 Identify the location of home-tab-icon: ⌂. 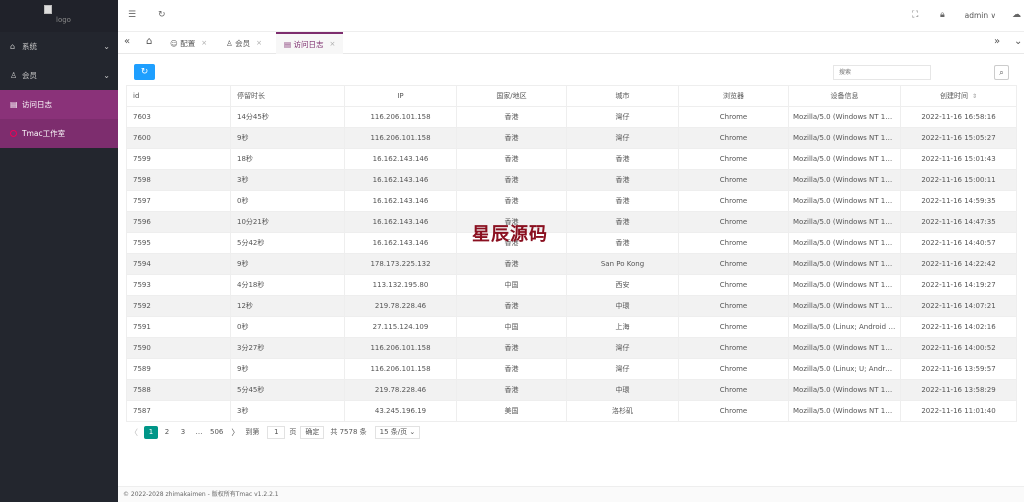
(149, 41).